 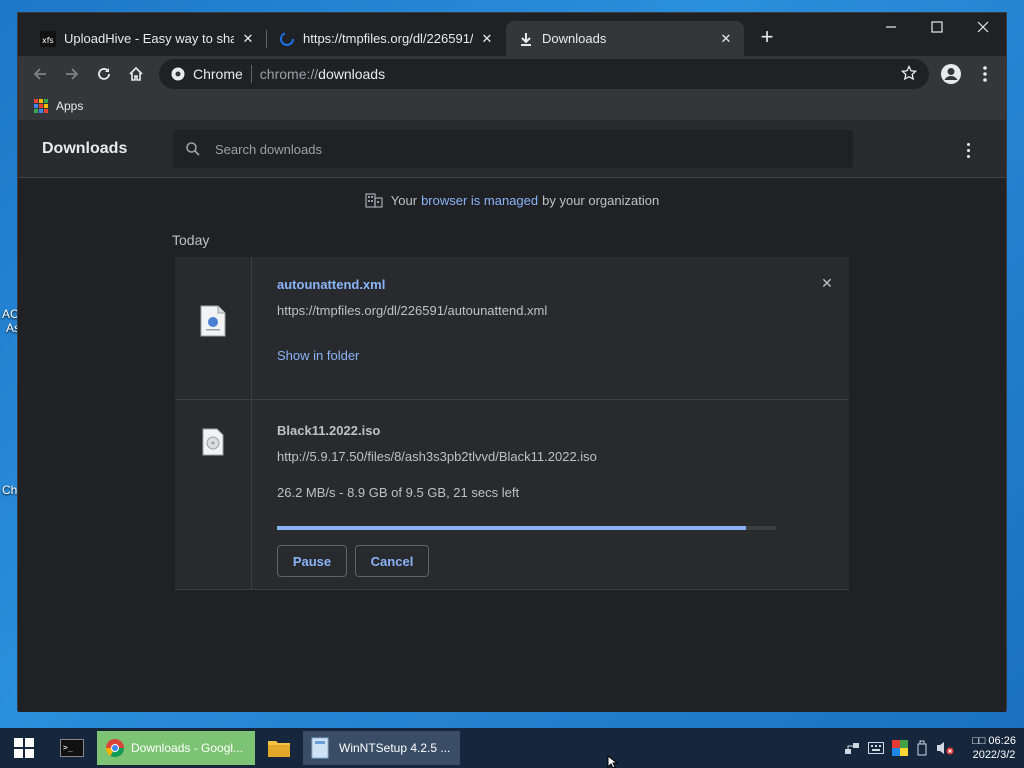 I want to click on download-filename-link: autounattend.xml, so click(x=331, y=284).